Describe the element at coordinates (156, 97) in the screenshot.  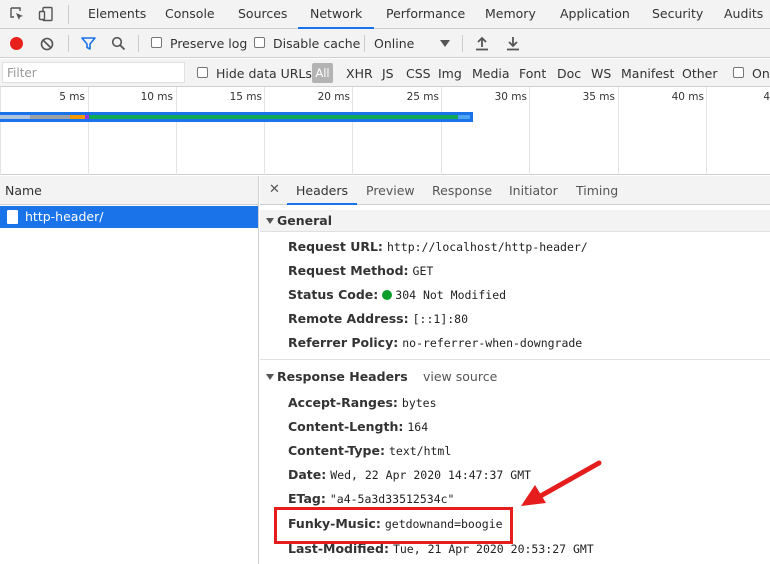
I see `tick-label: 10 ms` at that location.